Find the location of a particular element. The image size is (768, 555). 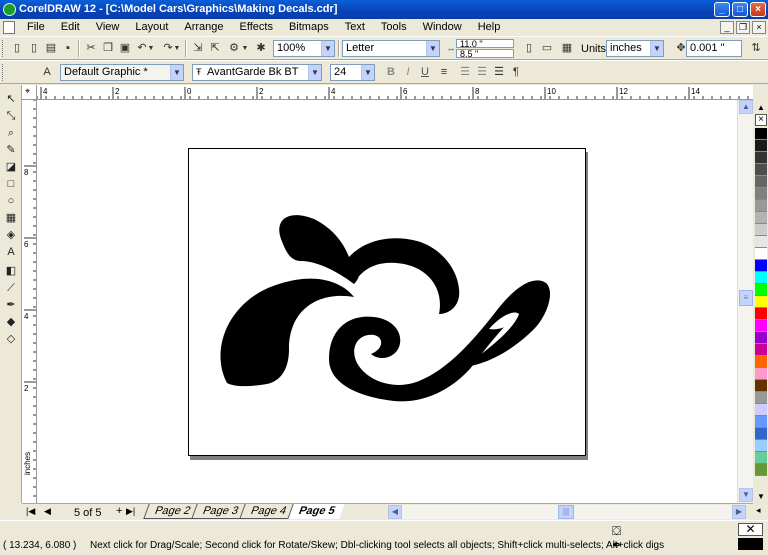

export-icon: ⇱ is located at coordinates (215, 48).